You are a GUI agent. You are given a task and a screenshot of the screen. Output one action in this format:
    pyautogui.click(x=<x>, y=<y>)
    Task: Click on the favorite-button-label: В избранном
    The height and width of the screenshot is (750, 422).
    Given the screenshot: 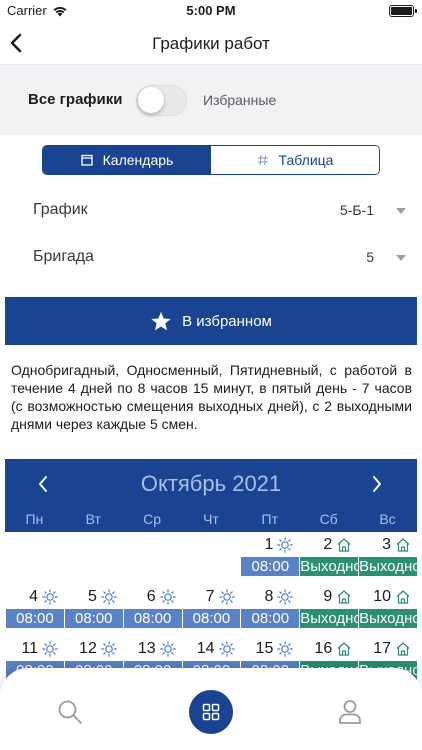 What is the action you would take?
    pyautogui.click(x=227, y=321)
    